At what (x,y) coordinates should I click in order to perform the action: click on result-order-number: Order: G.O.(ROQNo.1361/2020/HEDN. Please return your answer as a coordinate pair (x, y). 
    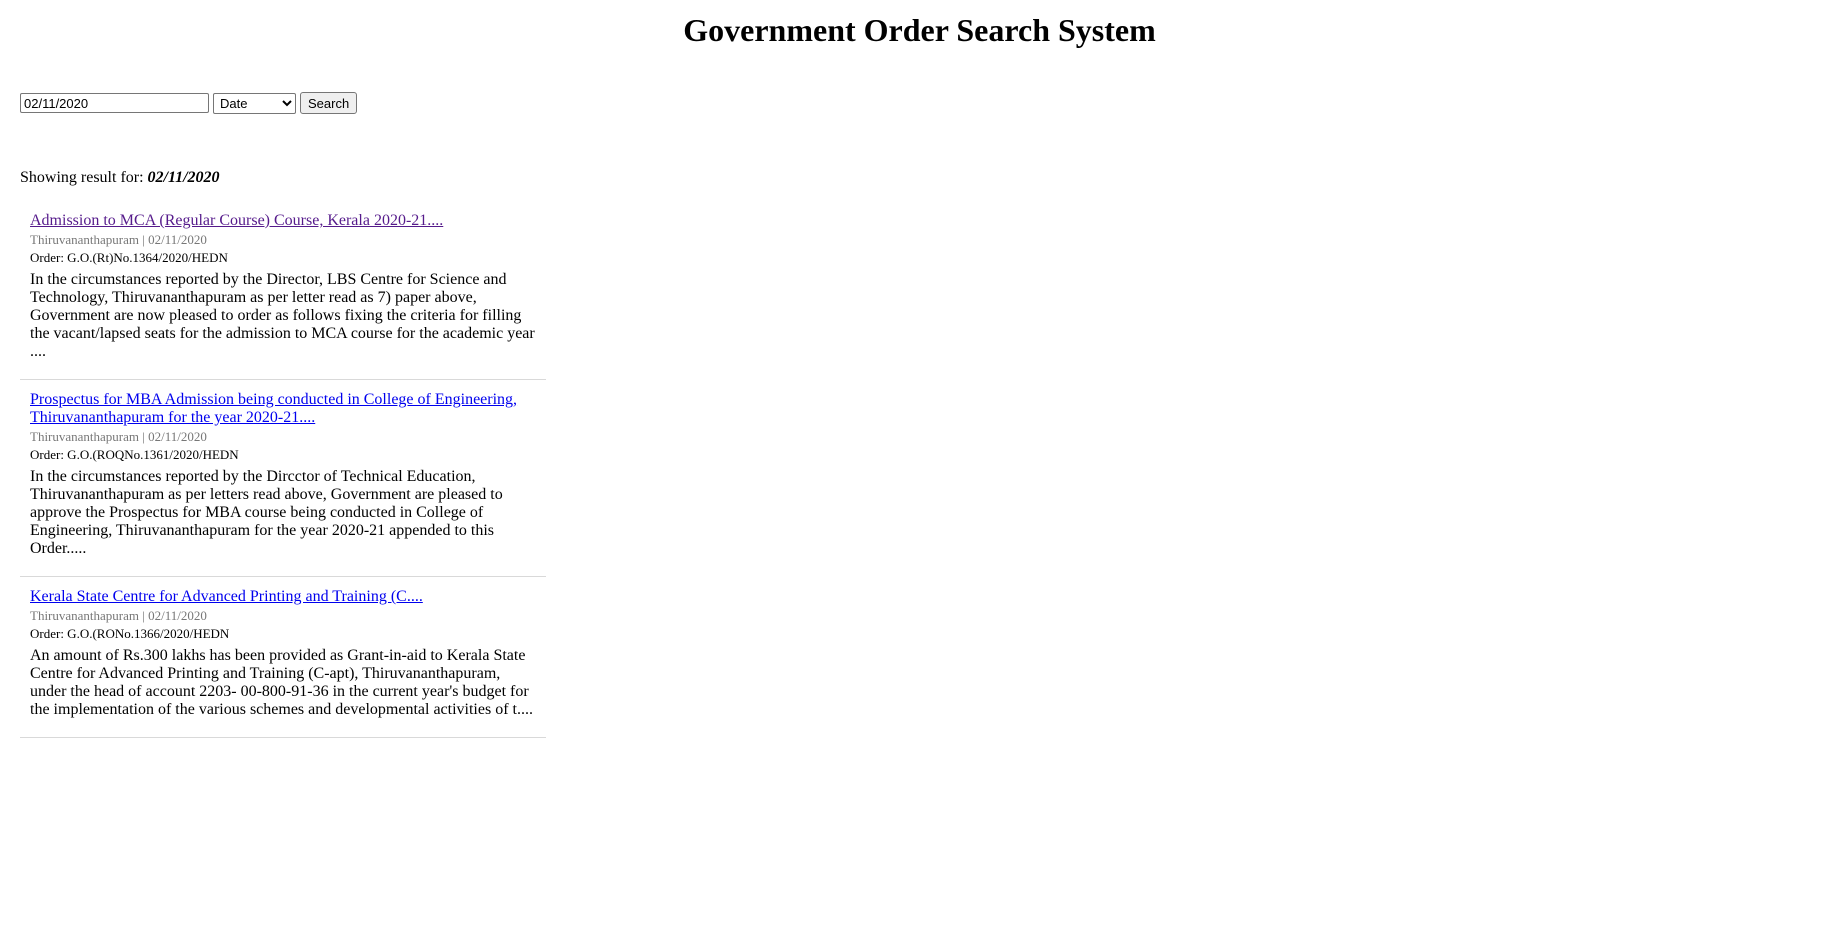
    Looking at the image, I should click on (134, 454).